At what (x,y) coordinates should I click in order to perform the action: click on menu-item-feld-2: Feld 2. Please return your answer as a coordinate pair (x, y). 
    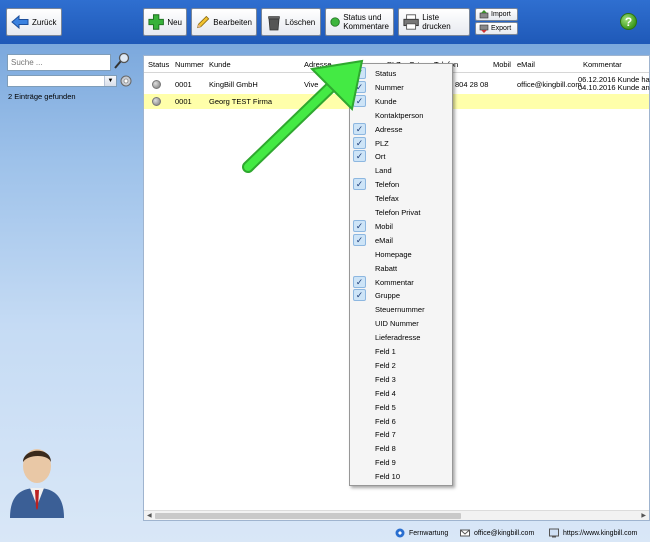
    Looking at the image, I should click on (401, 365).